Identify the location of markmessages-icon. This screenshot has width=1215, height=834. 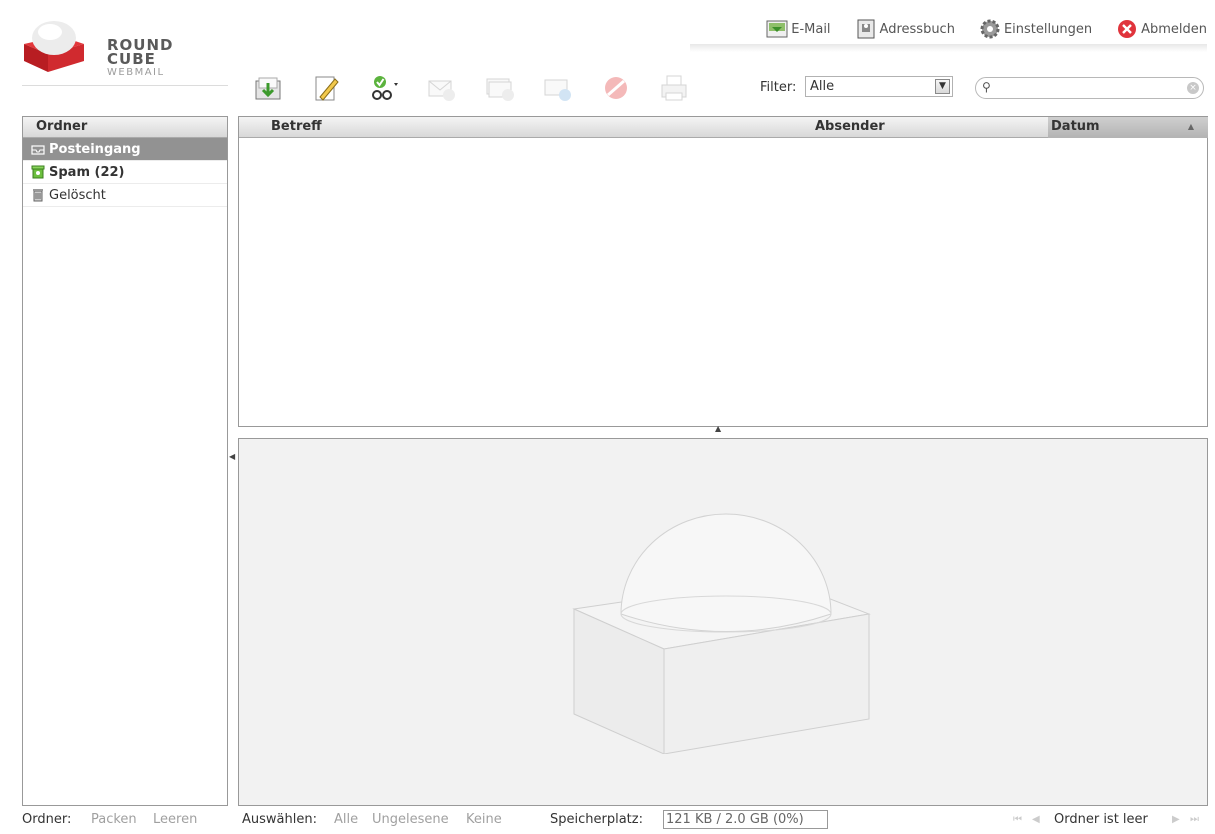
(385, 88).